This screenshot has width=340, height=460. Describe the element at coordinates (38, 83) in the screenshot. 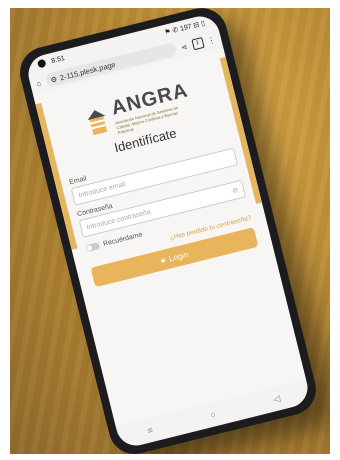

I see `home-icon: ⌂` at that location.